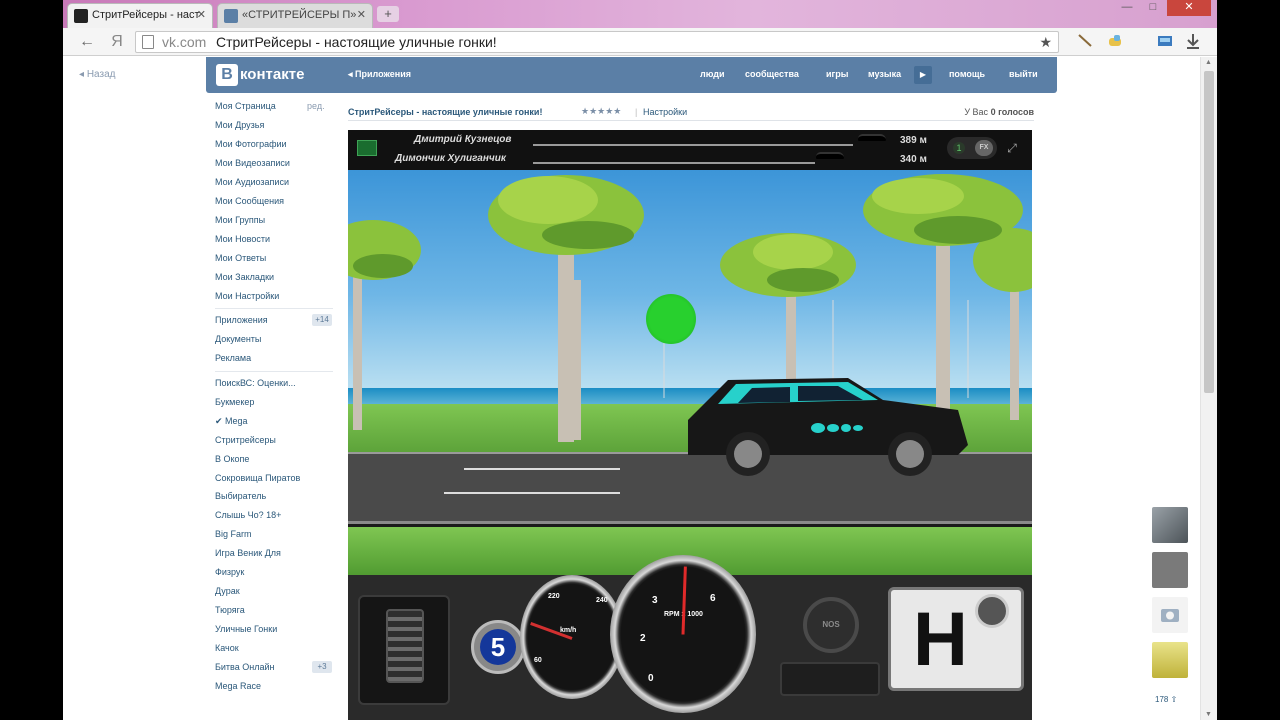  Describe the element at coordinates (828, 427) in the screenshot. I see `player-car` at that location.